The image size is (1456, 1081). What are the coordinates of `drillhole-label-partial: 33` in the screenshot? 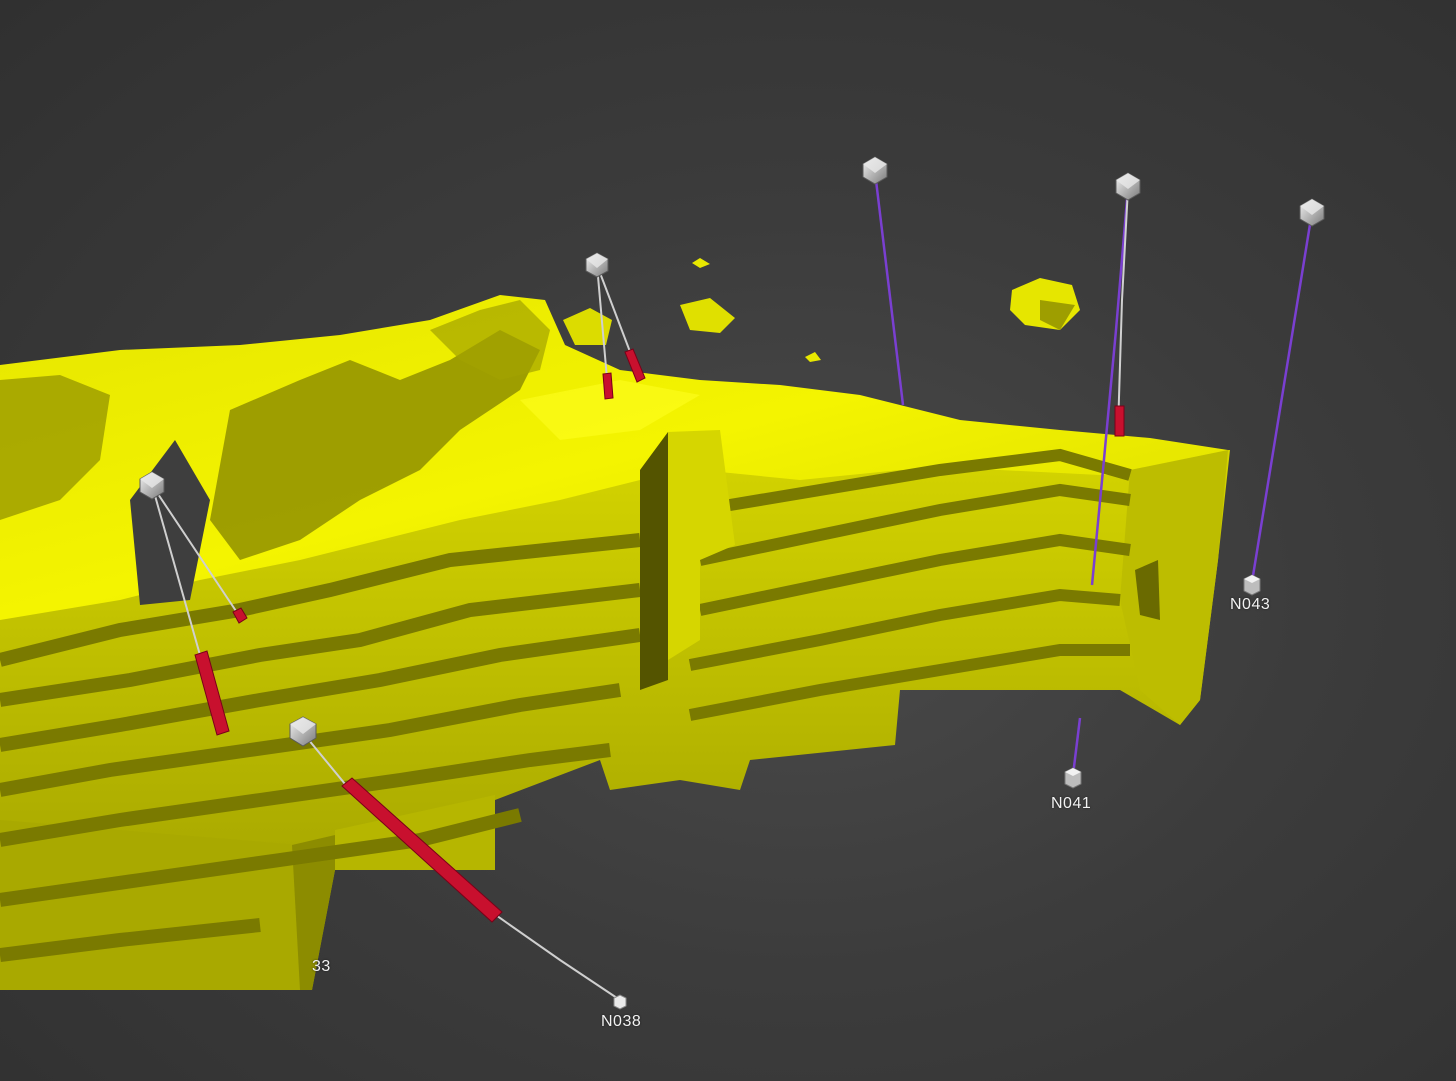 It's located at (321, 966).